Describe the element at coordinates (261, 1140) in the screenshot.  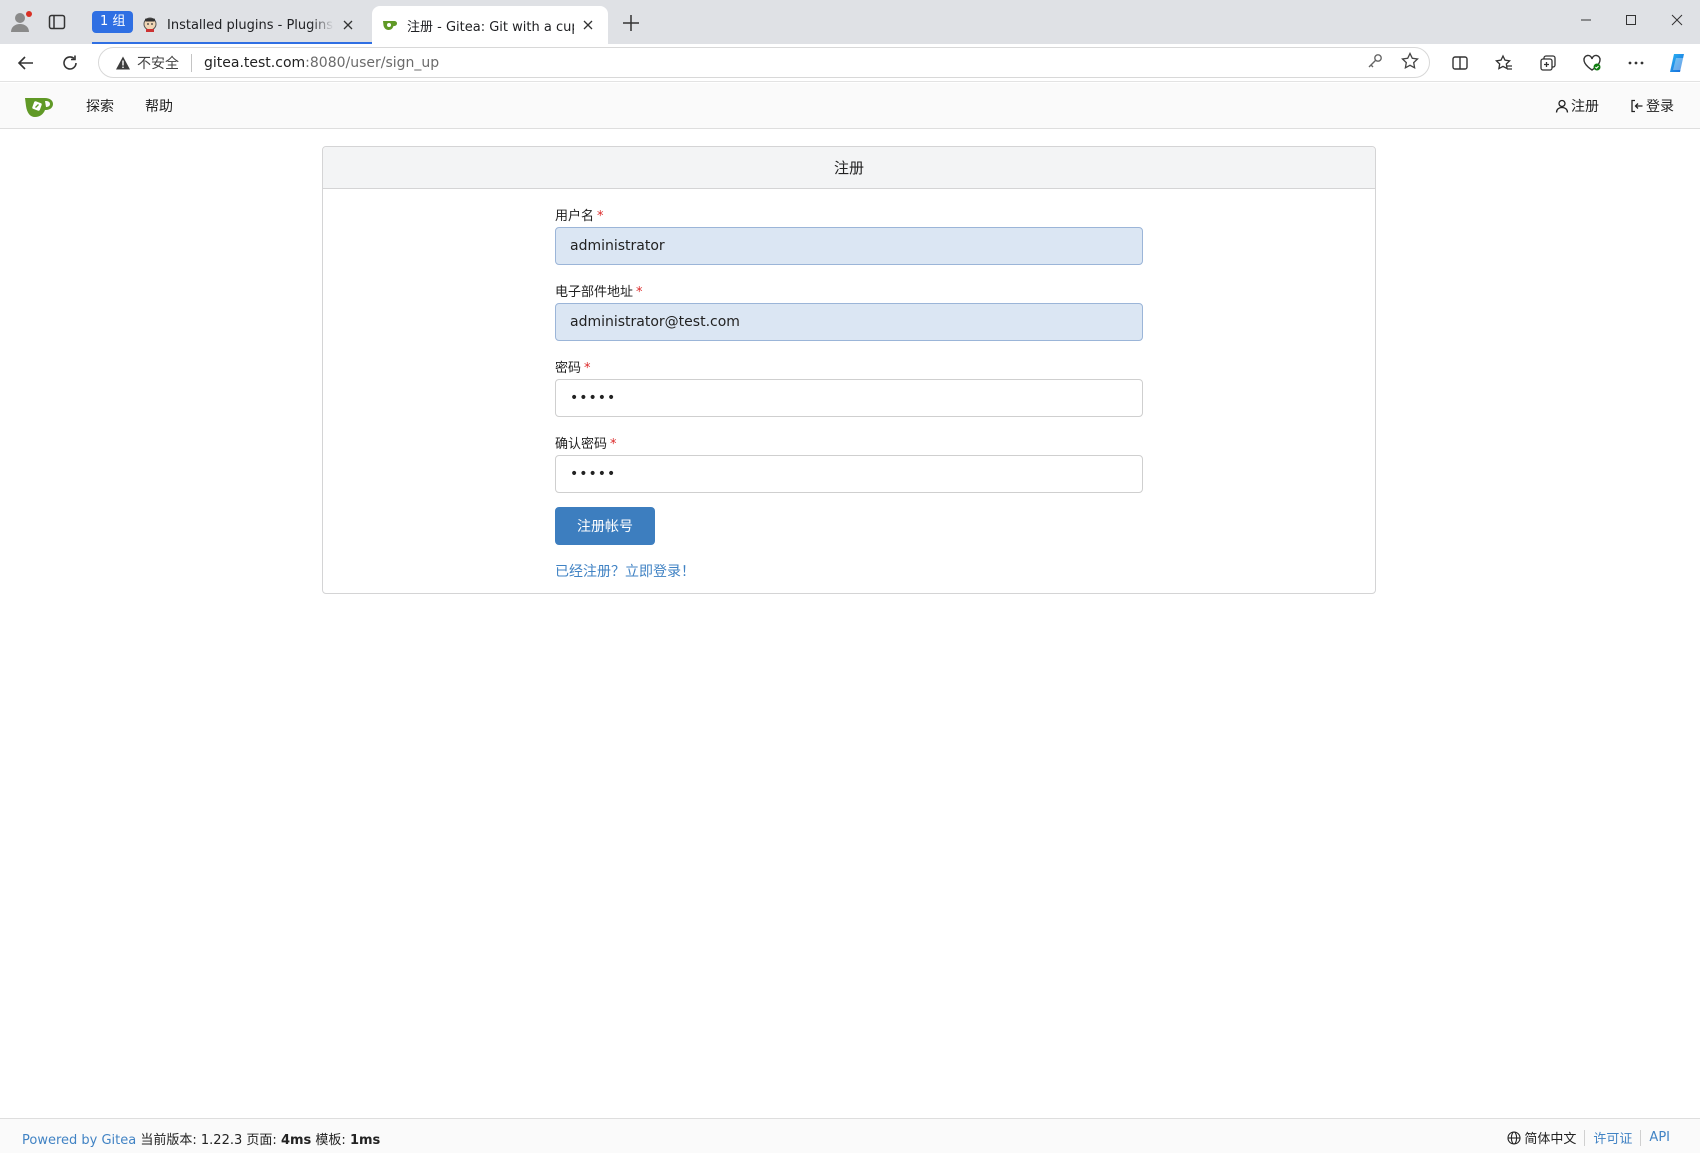
I see `page-time-label: 页面:` at that location.